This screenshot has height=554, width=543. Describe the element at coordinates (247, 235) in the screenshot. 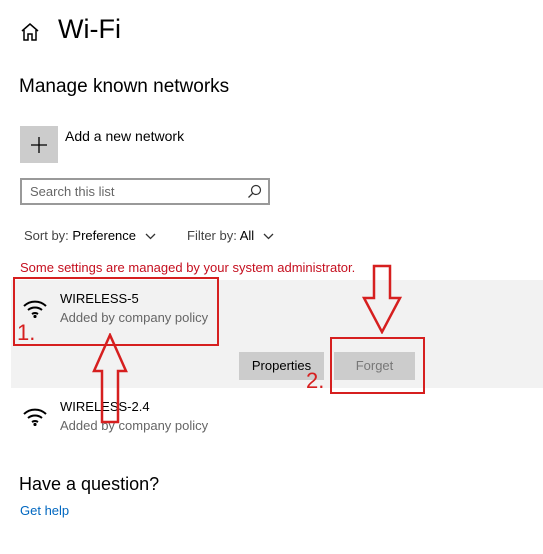

I see `filter-value: All` at that location.